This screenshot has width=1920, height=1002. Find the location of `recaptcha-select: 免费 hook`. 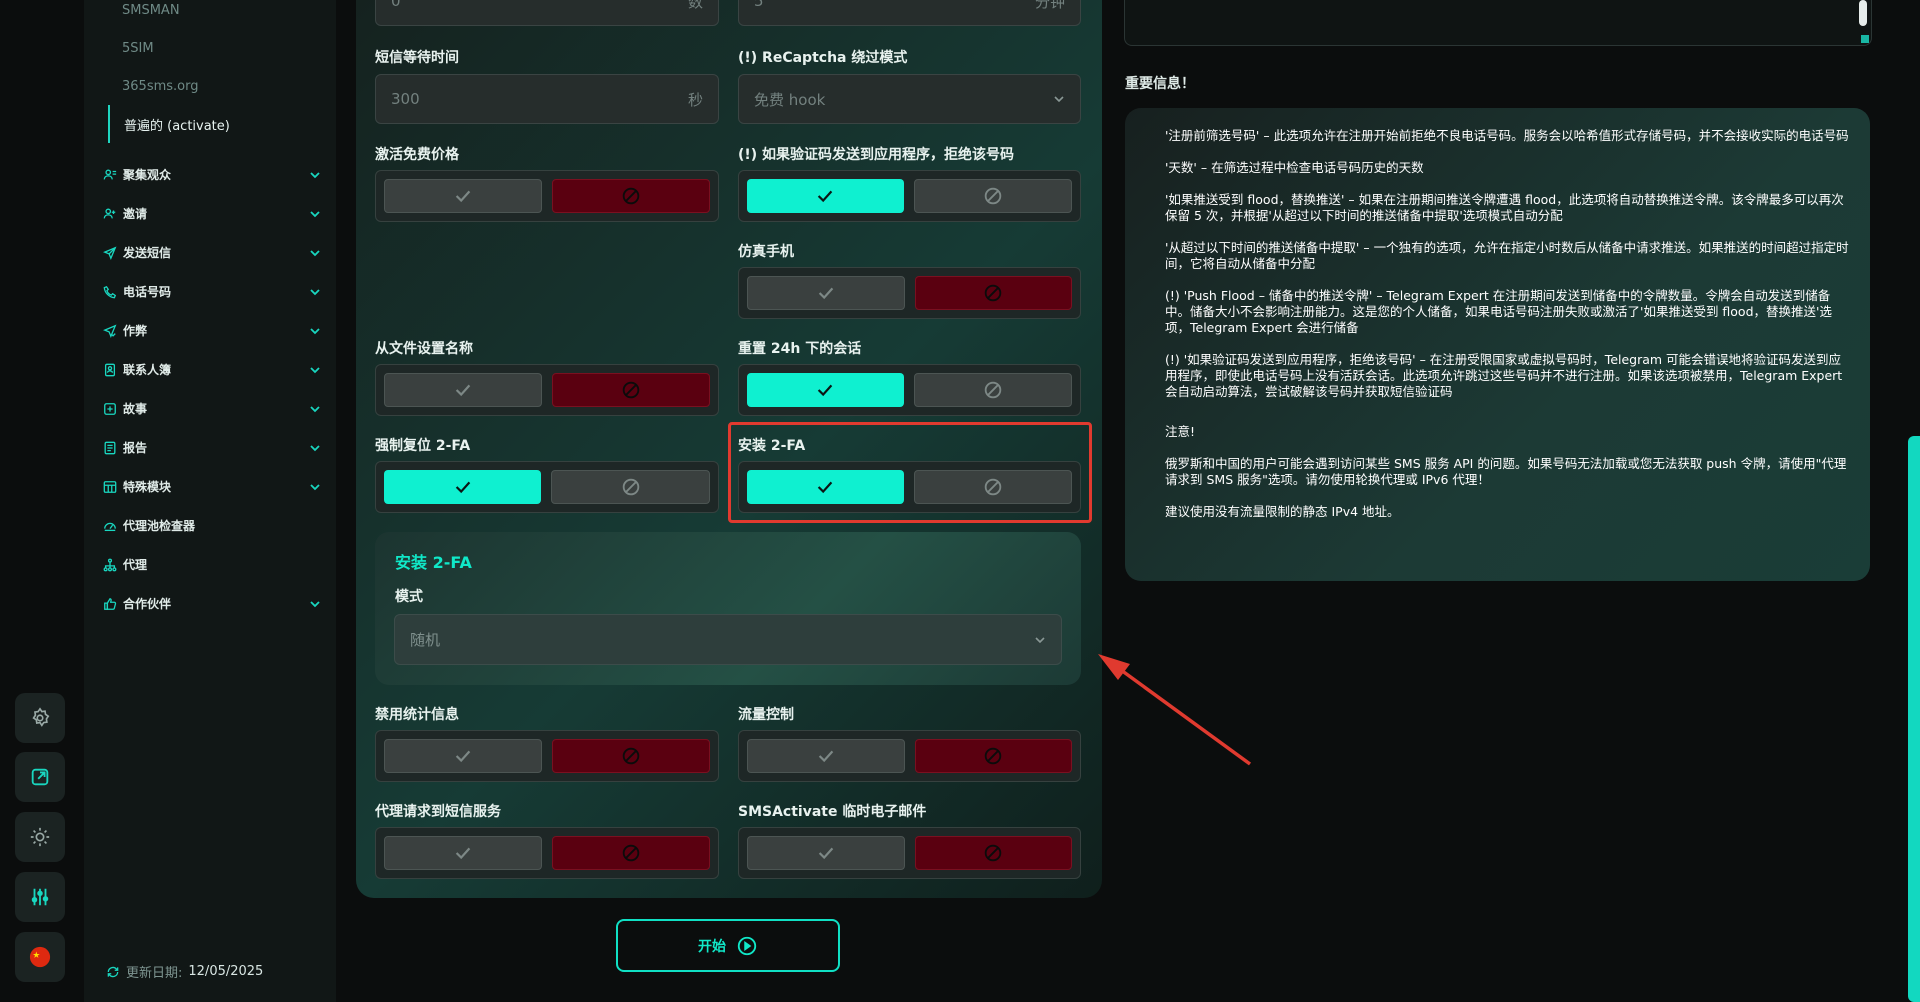

recaptcha-select: 免费 hook is located at coordinates (909, 99).